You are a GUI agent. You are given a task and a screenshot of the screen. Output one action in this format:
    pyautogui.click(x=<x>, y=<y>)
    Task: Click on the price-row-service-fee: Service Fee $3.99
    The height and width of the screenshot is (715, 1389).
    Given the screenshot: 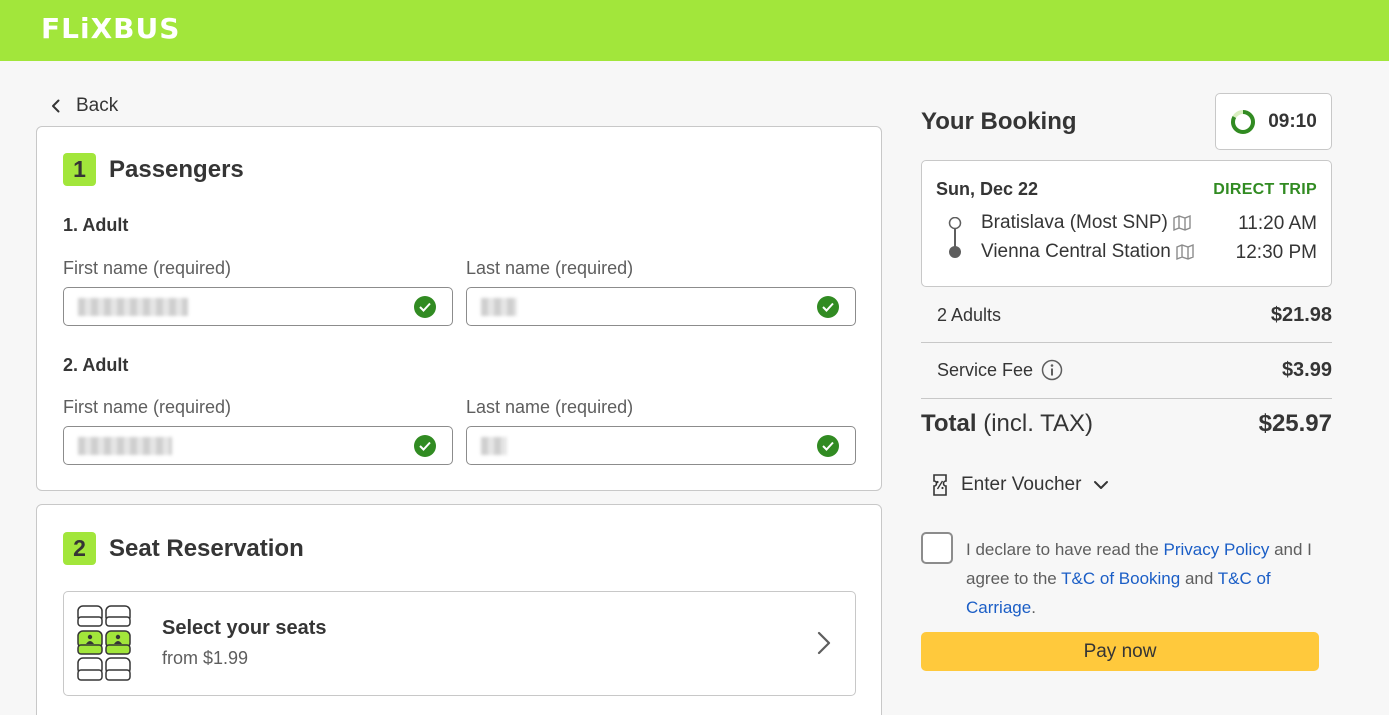 What is the action you would take?
    pyautogui.click(x=1126, y=370)
    